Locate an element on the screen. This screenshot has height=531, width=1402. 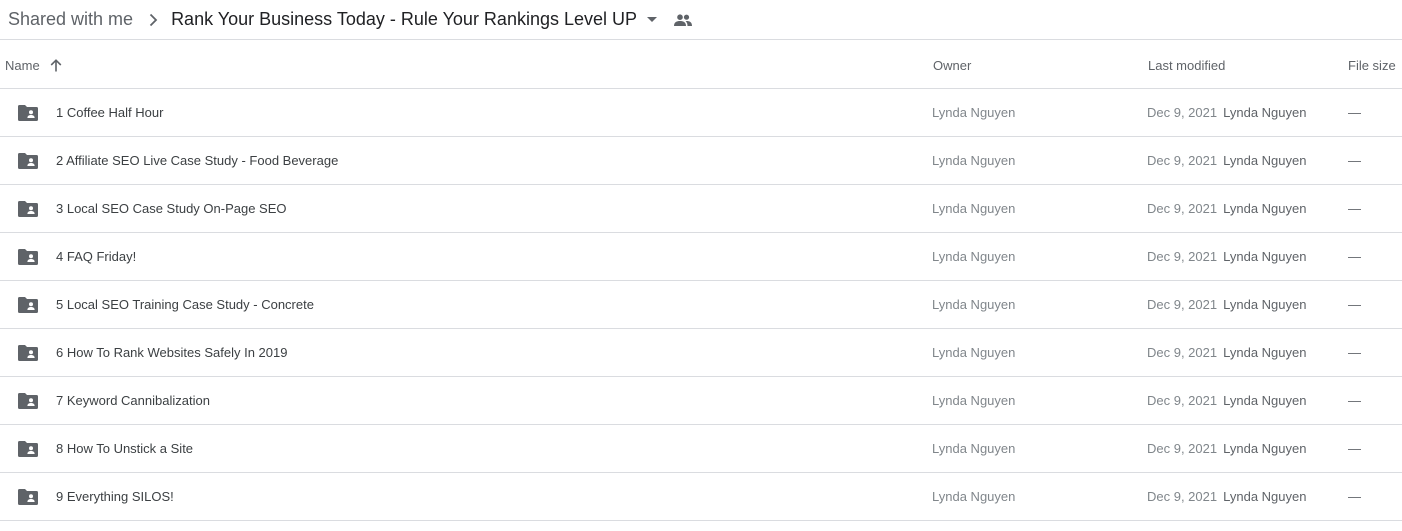
folder-name: 7 Keyword Cannibalization is located at coordinates (133, 400).